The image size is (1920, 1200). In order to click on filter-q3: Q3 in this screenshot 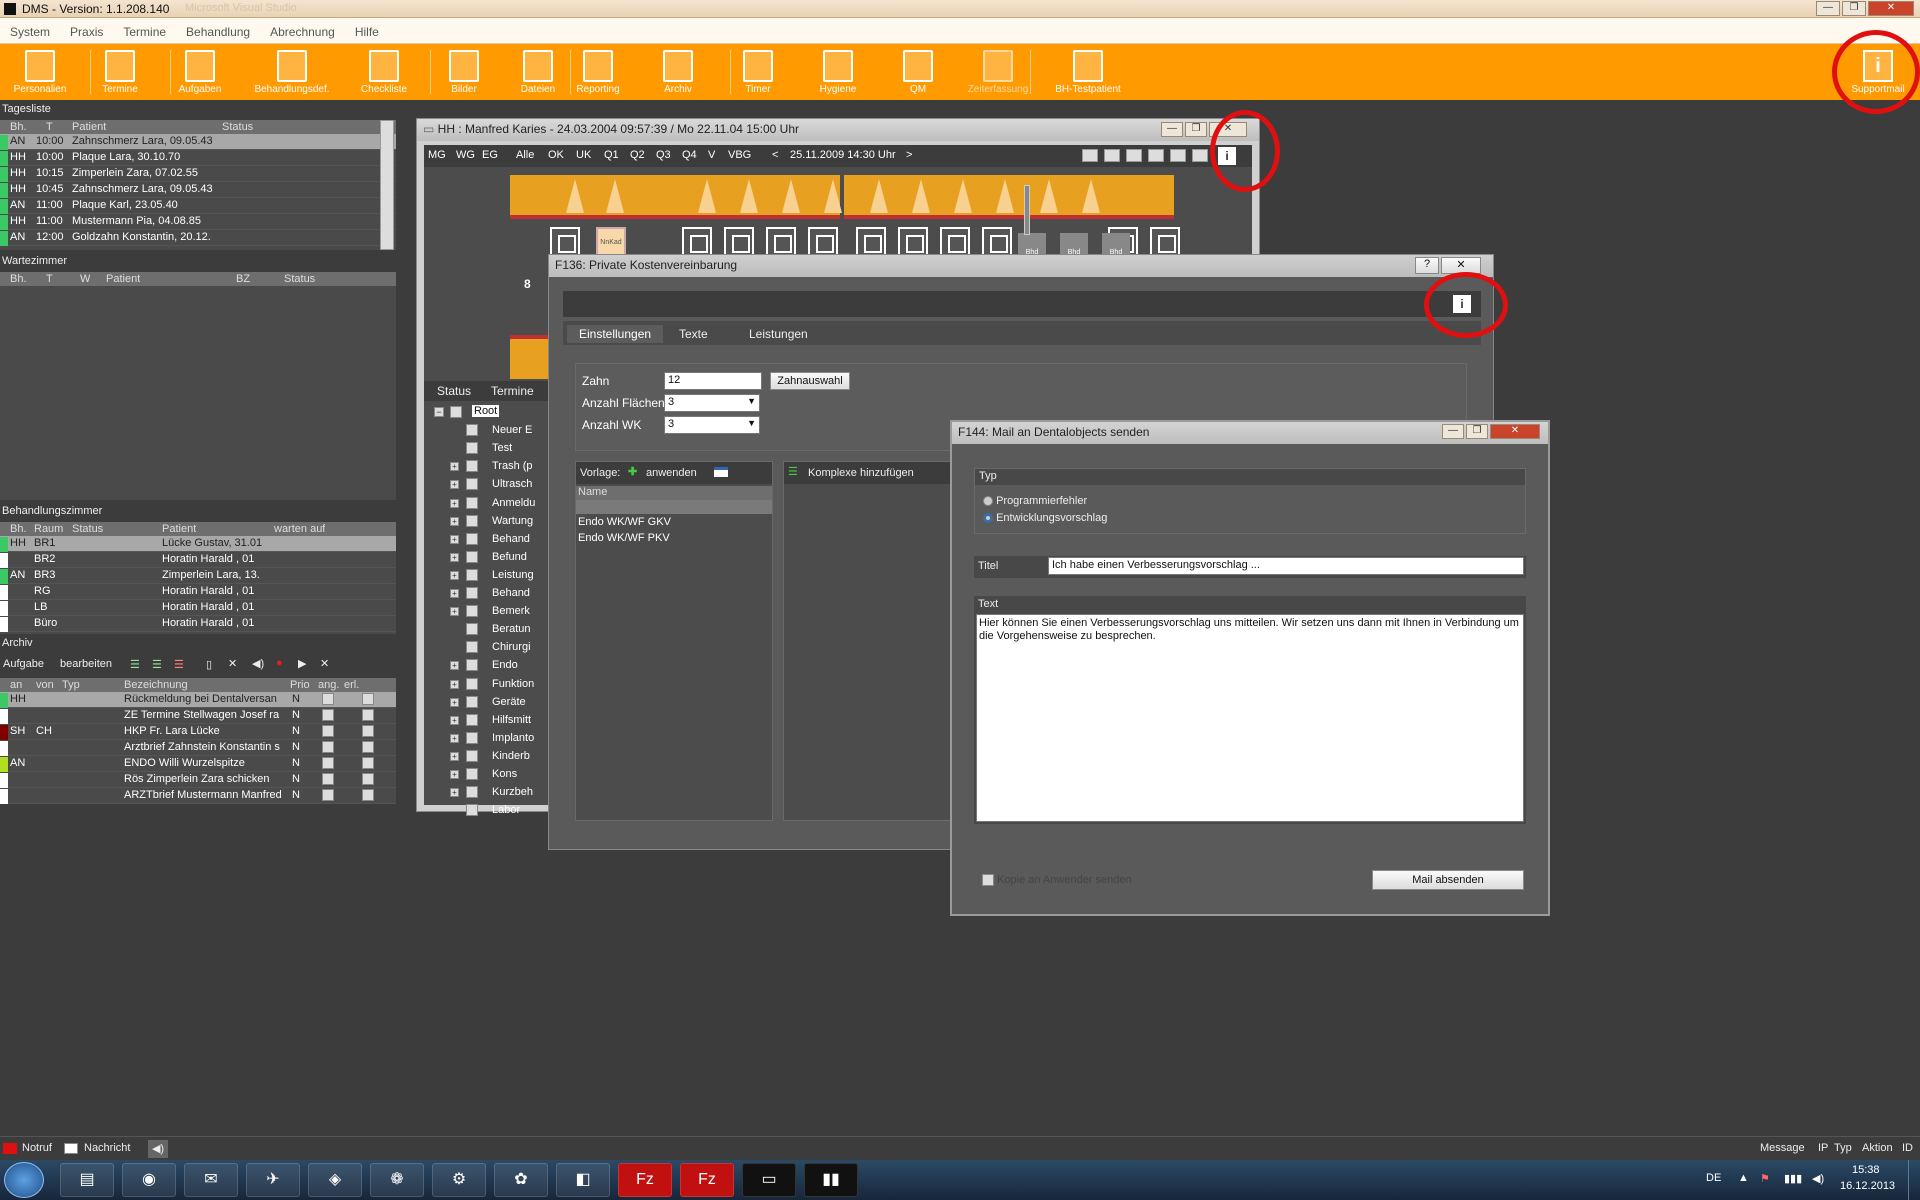, I will do `click(663, 155)`.